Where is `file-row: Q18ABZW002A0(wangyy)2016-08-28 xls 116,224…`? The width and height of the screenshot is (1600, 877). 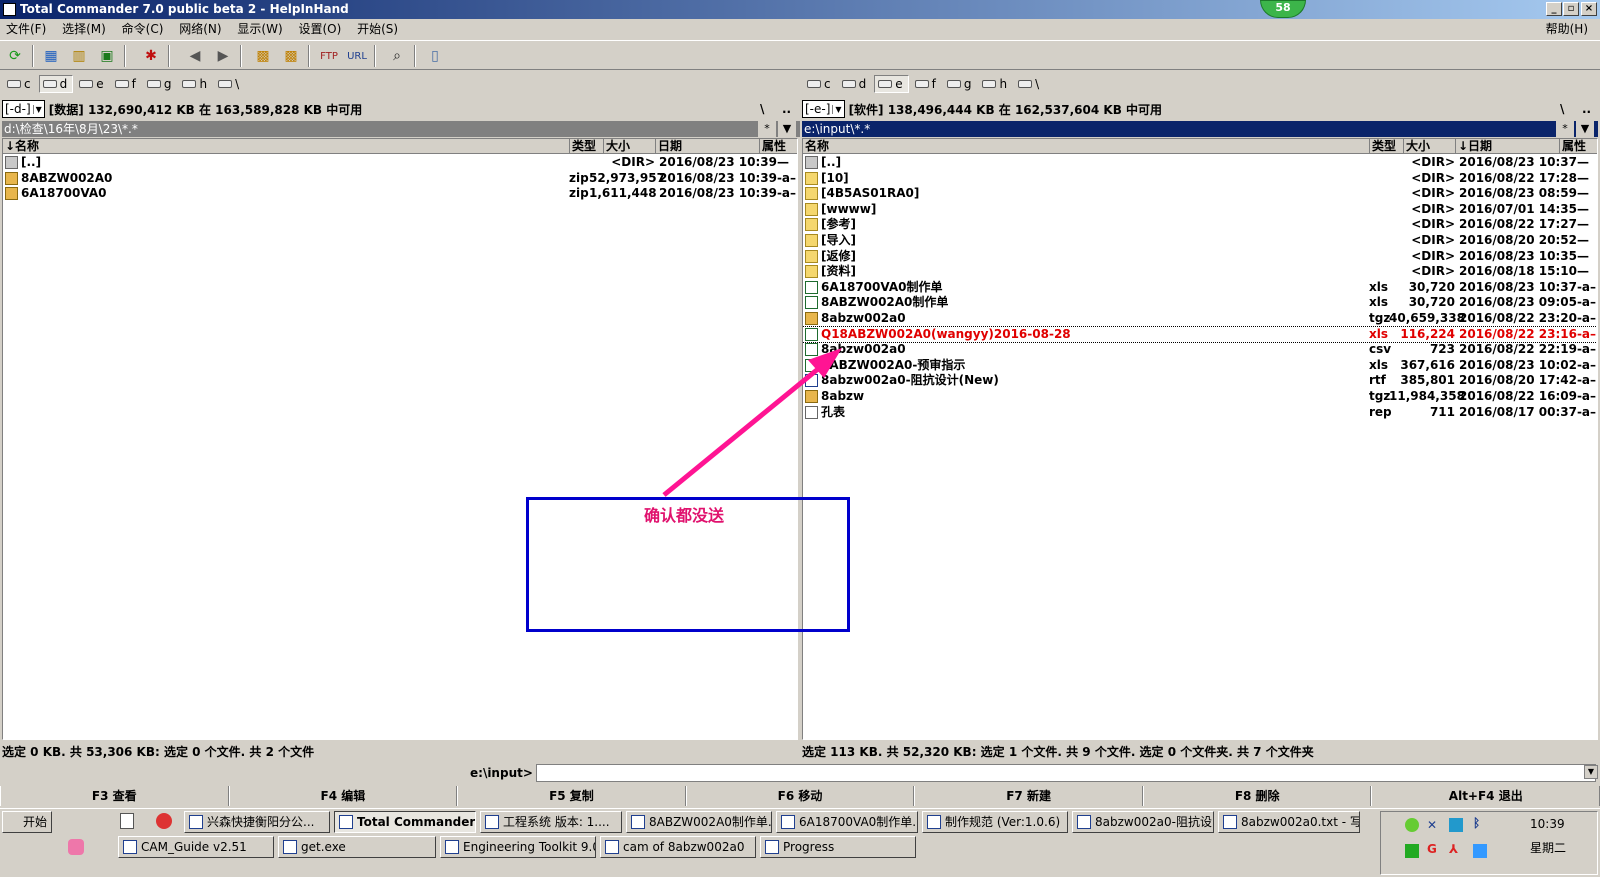 file-row: Q18ABZW002A0(wangyy)2016-08-28 xls 116,224… is located at coordinates (1200, 334).